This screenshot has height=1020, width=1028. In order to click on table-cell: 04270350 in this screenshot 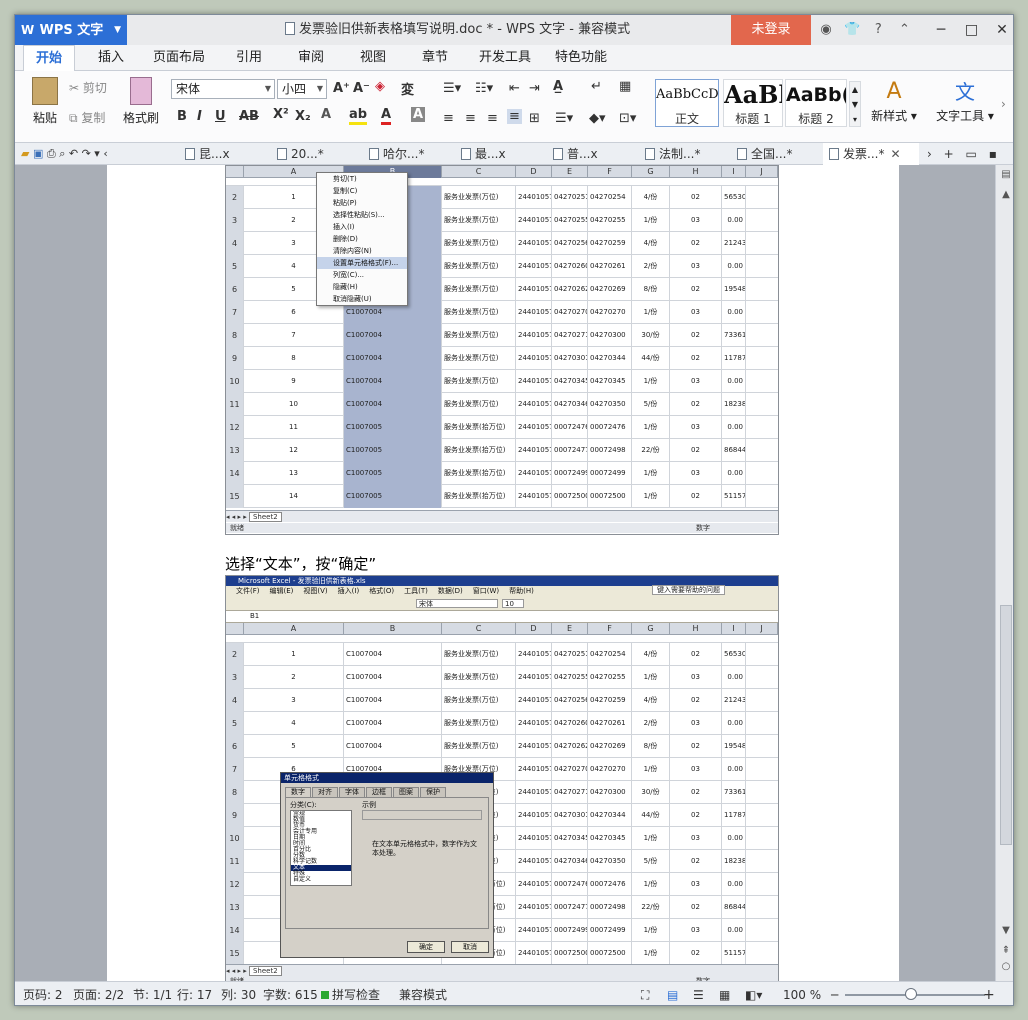, I will do `click(610, 404)`.